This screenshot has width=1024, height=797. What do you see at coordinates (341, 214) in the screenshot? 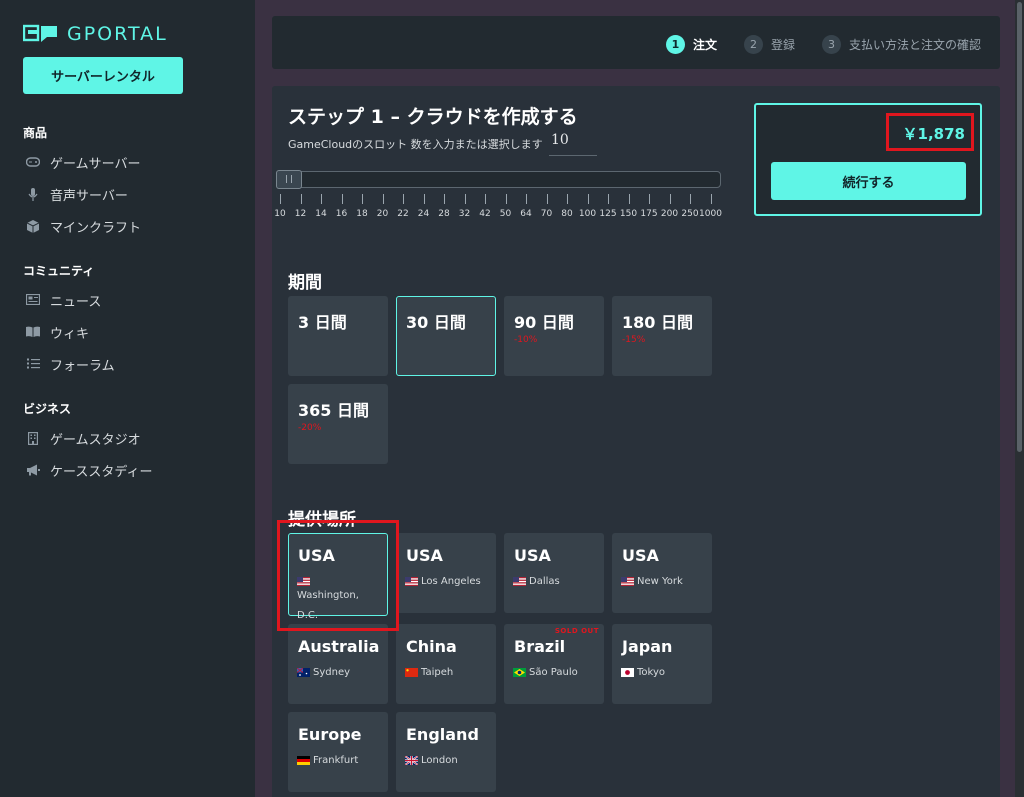
I see `slider-tick-label: 16` at bounding box center [341, 214].